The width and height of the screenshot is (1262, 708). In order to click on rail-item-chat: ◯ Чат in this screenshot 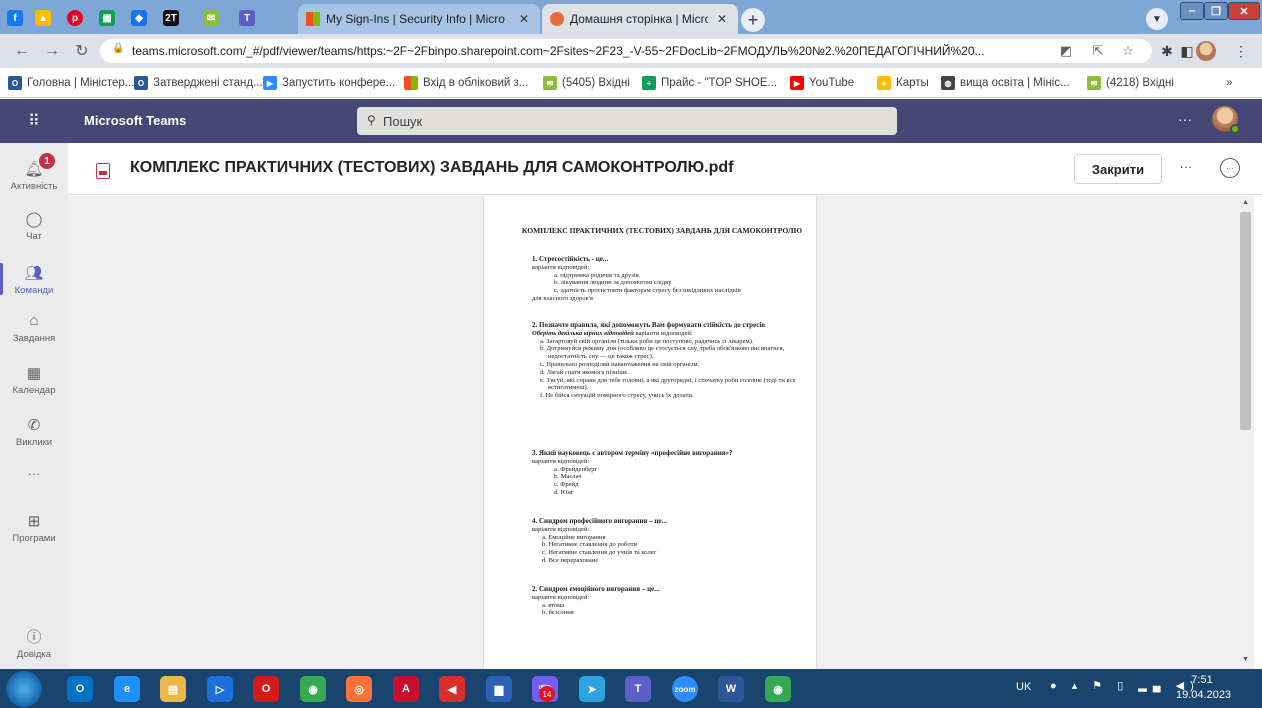, I will do `click(34, 225)`.